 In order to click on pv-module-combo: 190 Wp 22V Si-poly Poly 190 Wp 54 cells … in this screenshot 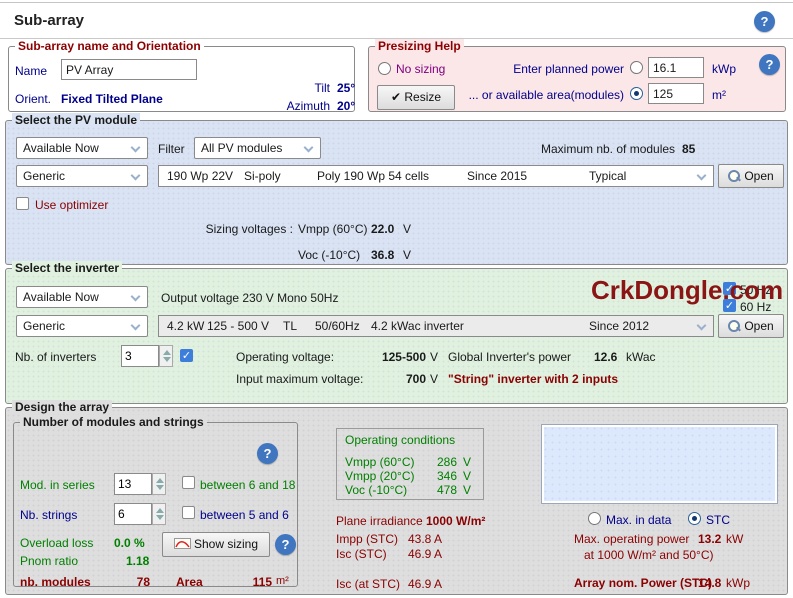, I will do `click(436, 176)`.